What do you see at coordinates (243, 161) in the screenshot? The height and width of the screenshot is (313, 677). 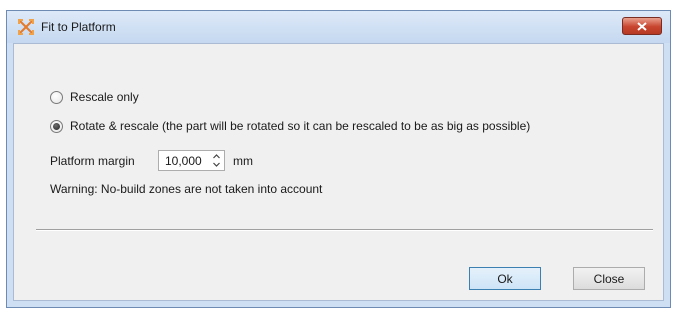 I see `platform-margin-unit: mm` at bounding box center [243, 161].